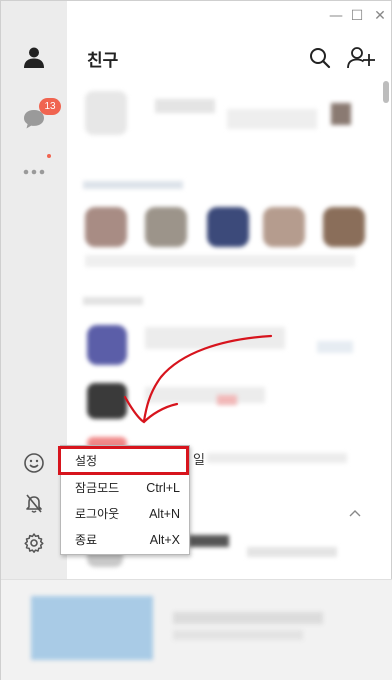 This screenshot has height=680, width=392. I want to click on menu-item-shortcut: Alt+X, so click(164, 540).